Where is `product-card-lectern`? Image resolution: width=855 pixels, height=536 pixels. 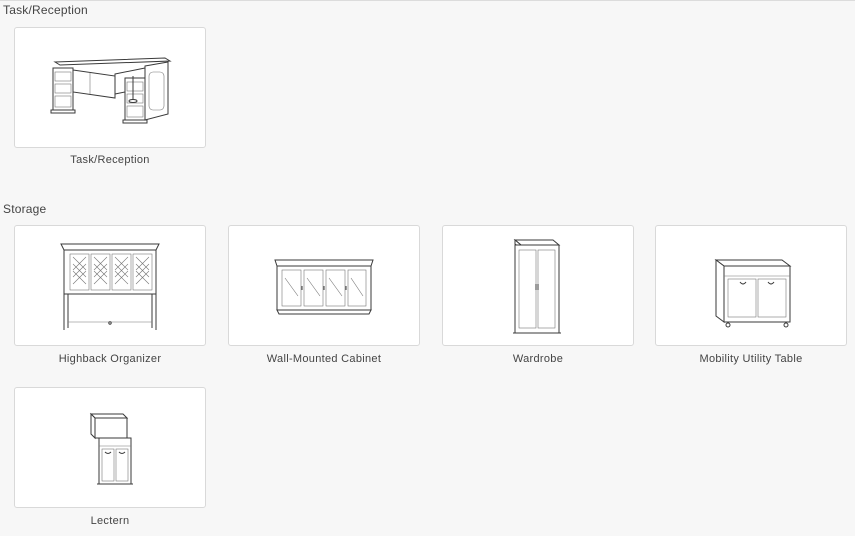 product-card-lectern is located at coordinates (110, 447).